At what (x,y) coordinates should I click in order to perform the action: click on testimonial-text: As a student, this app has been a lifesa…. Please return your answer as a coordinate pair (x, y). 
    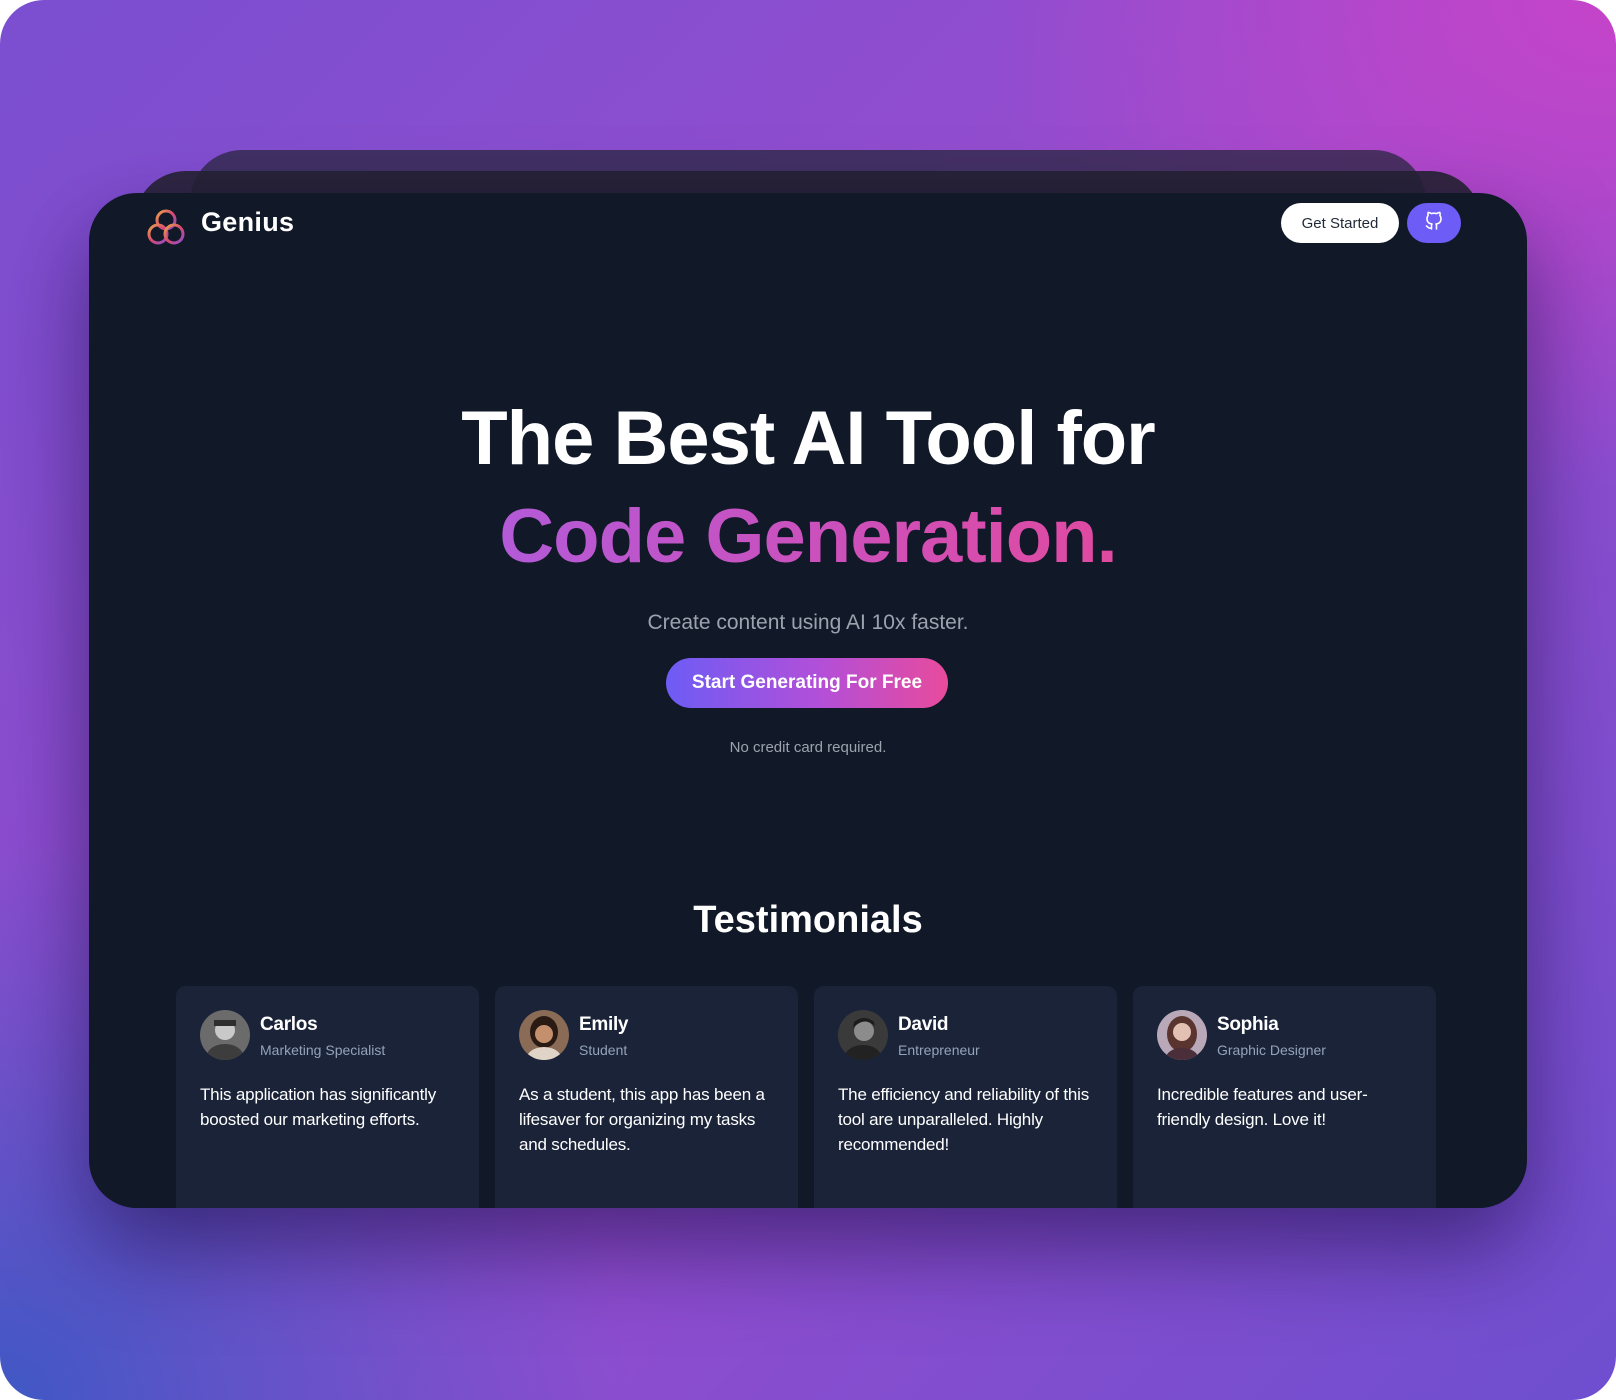
    Looking at the image, I should click on (642, 1119).